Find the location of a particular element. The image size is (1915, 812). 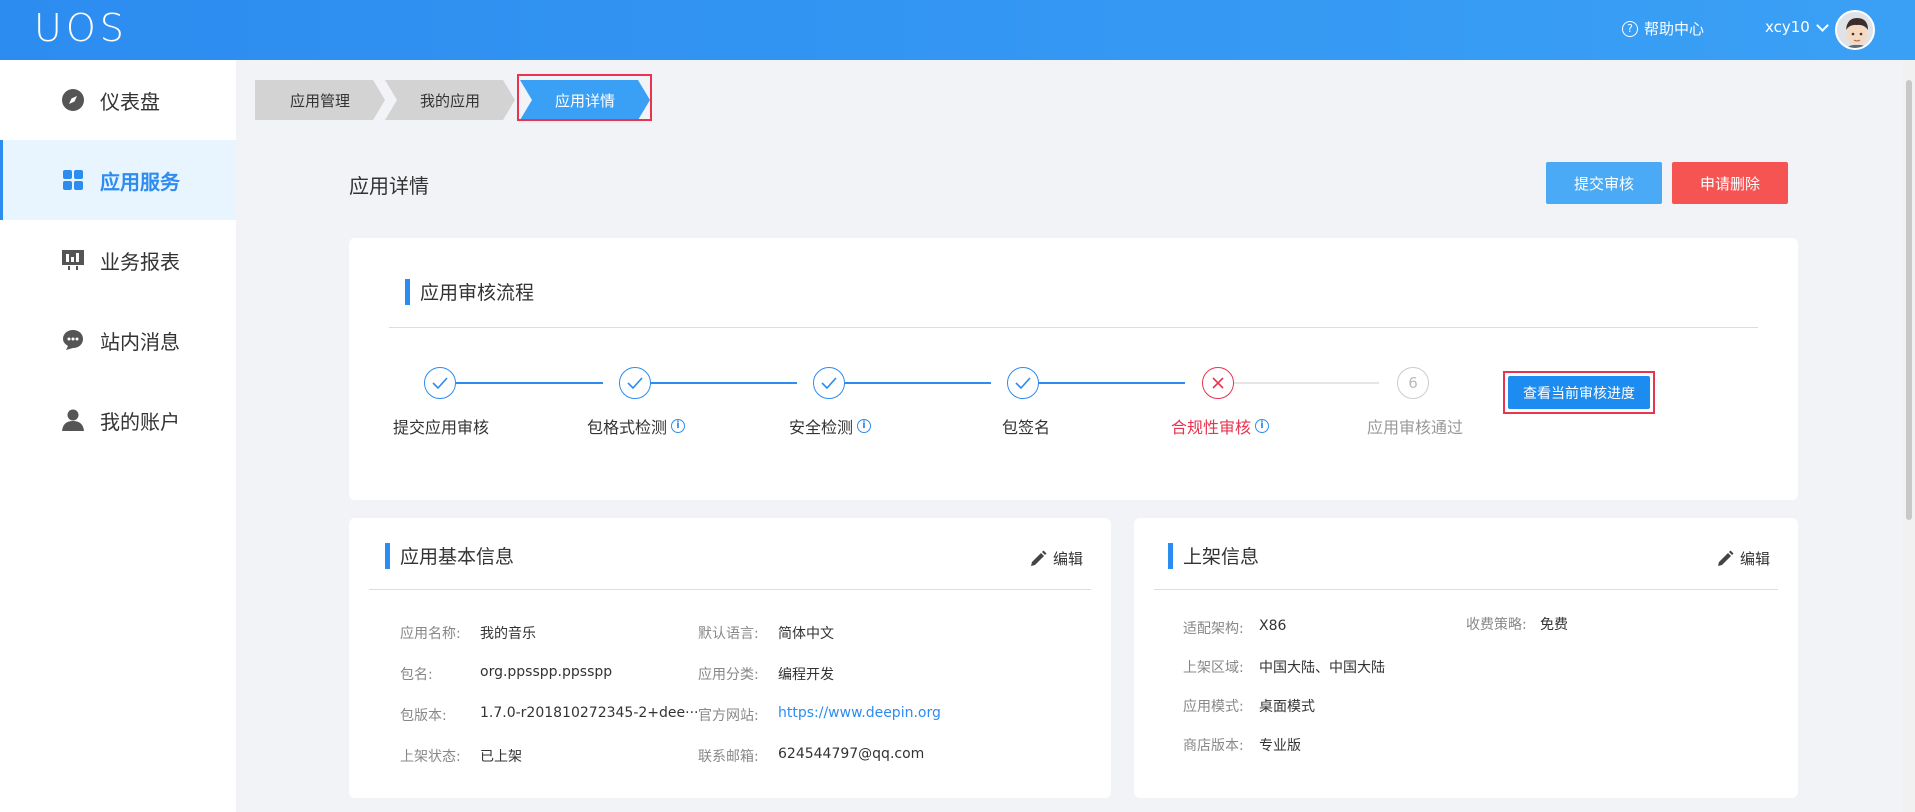

view-review-progress-button: 查看当前审核进度 is located at coordinates (1579, 392).